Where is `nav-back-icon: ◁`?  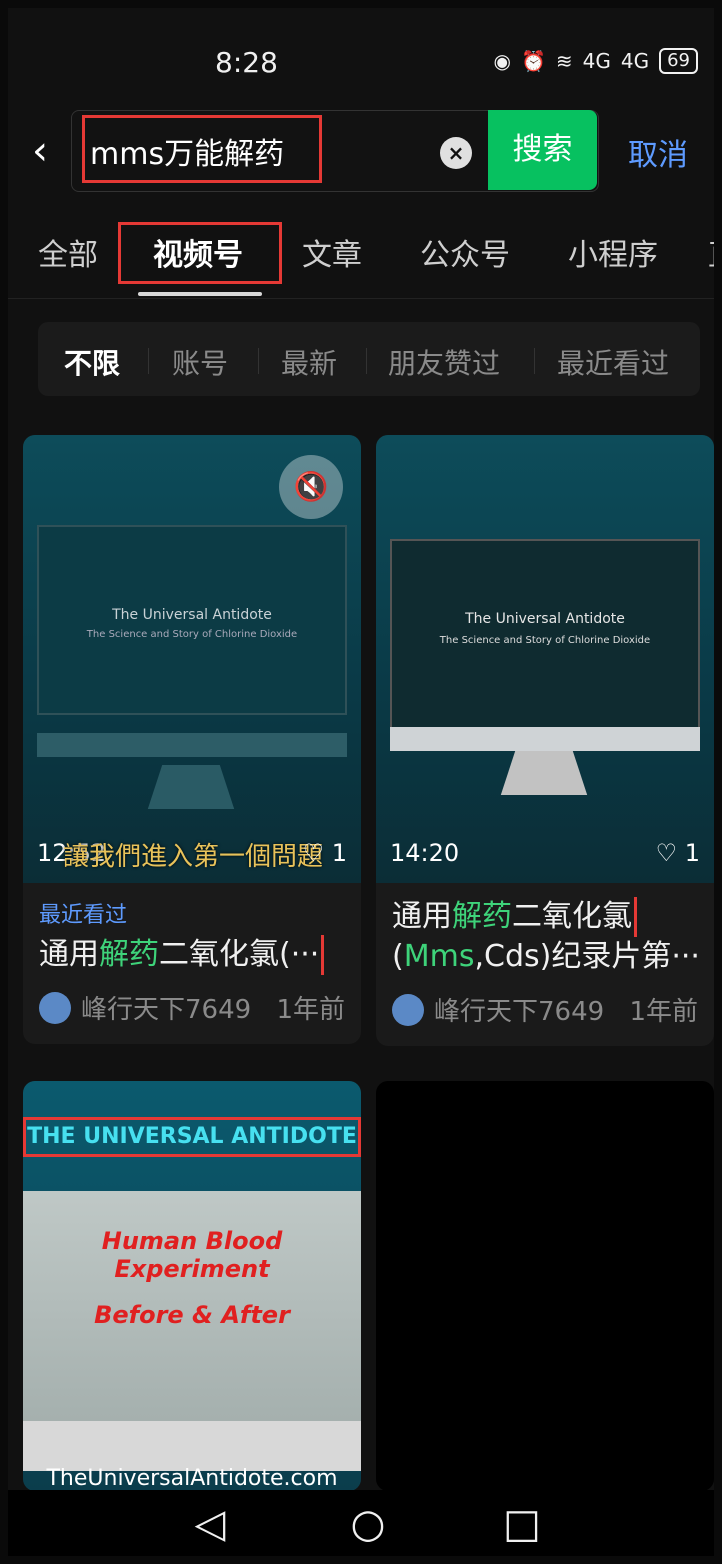 nav-back-icon: ◁ is located at coordinates (210, 1526).